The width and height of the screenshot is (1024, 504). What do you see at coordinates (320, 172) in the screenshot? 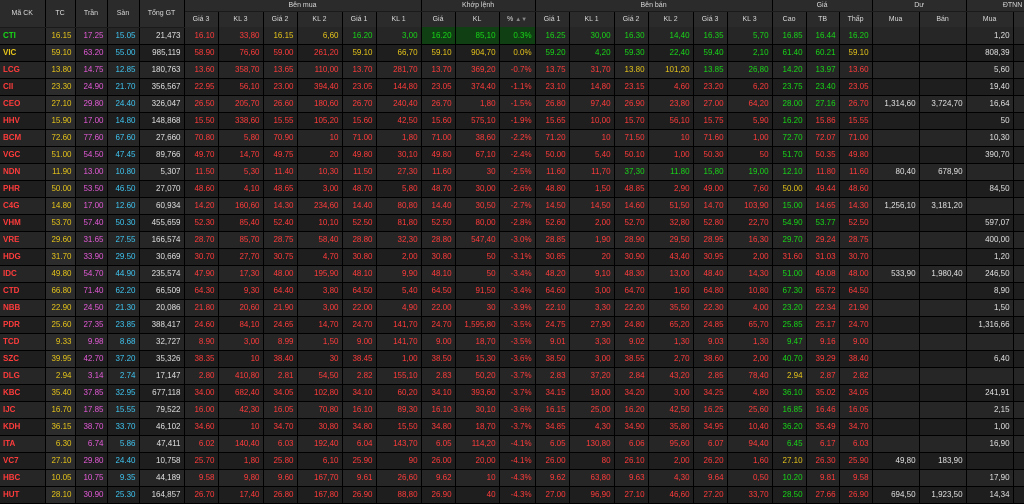
I see `cell-bk2: 10,30` at bounding box center [320, 172].